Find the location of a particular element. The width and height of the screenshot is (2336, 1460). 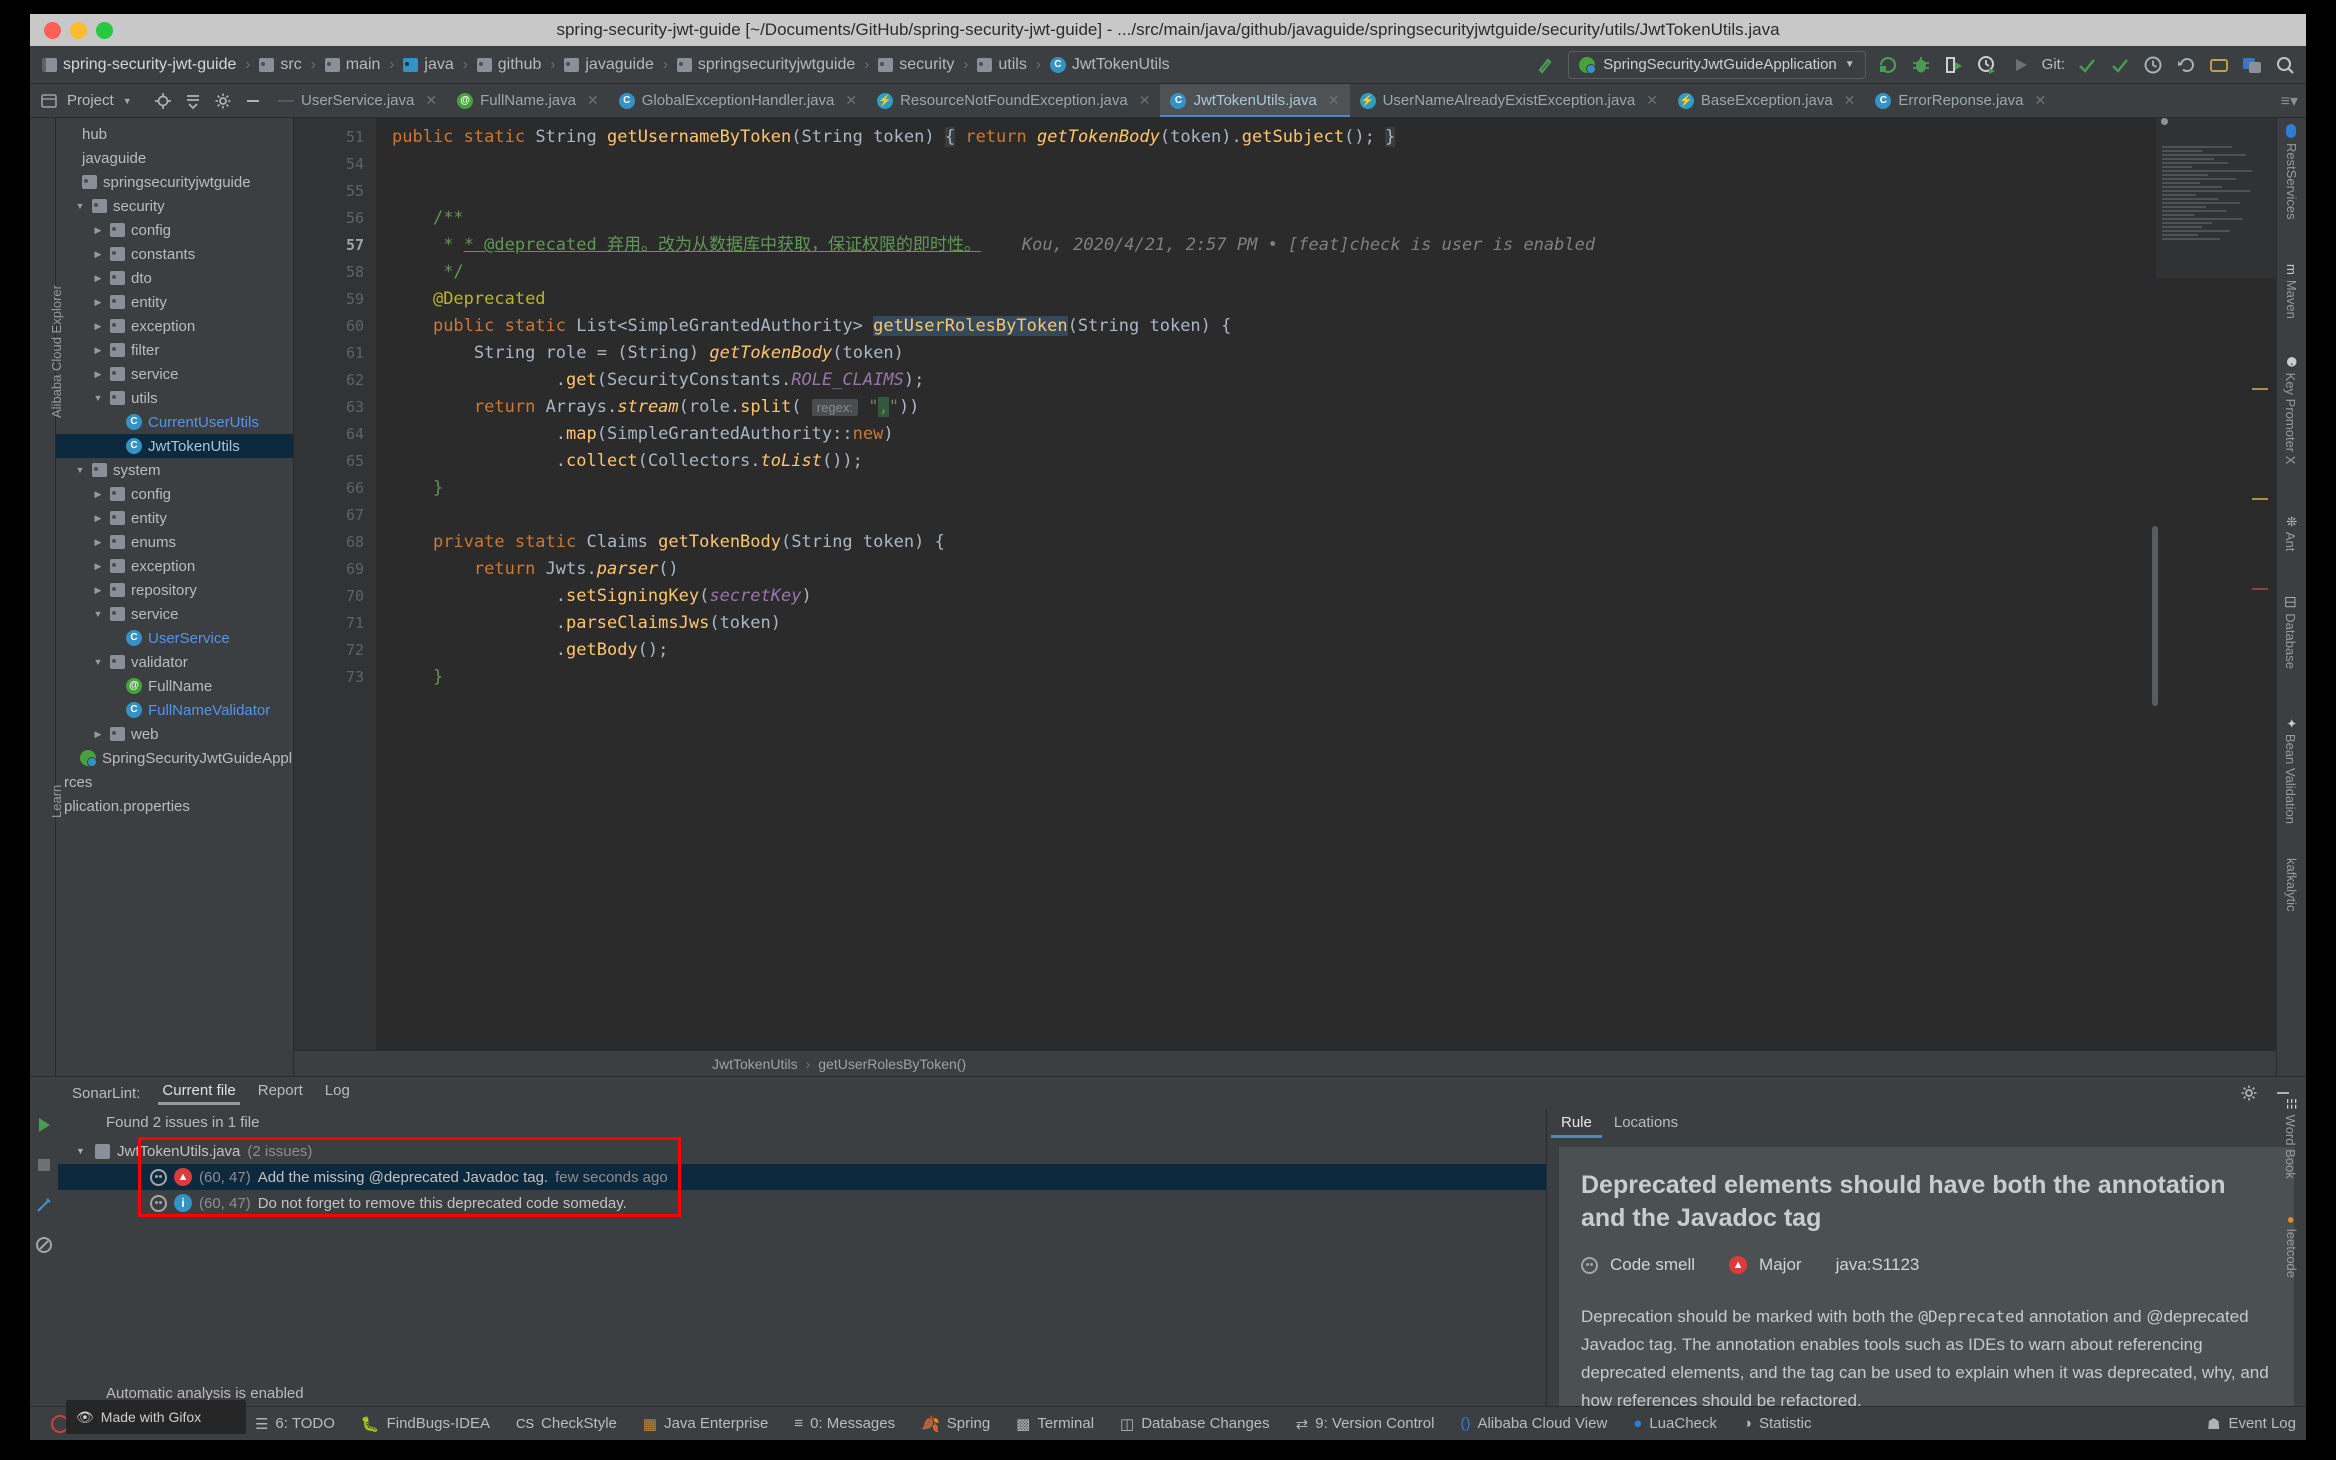

editor-scrollbar is located at coordinates (2155, 616).